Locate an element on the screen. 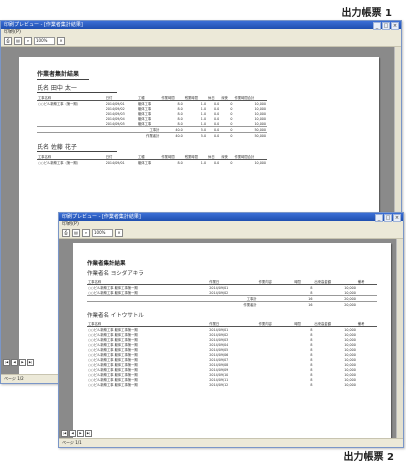 The width and height of the screenshot is (406, 464). page-nav: |◀ ◀ ▶ ▶| is located at coordinates (18, 362).